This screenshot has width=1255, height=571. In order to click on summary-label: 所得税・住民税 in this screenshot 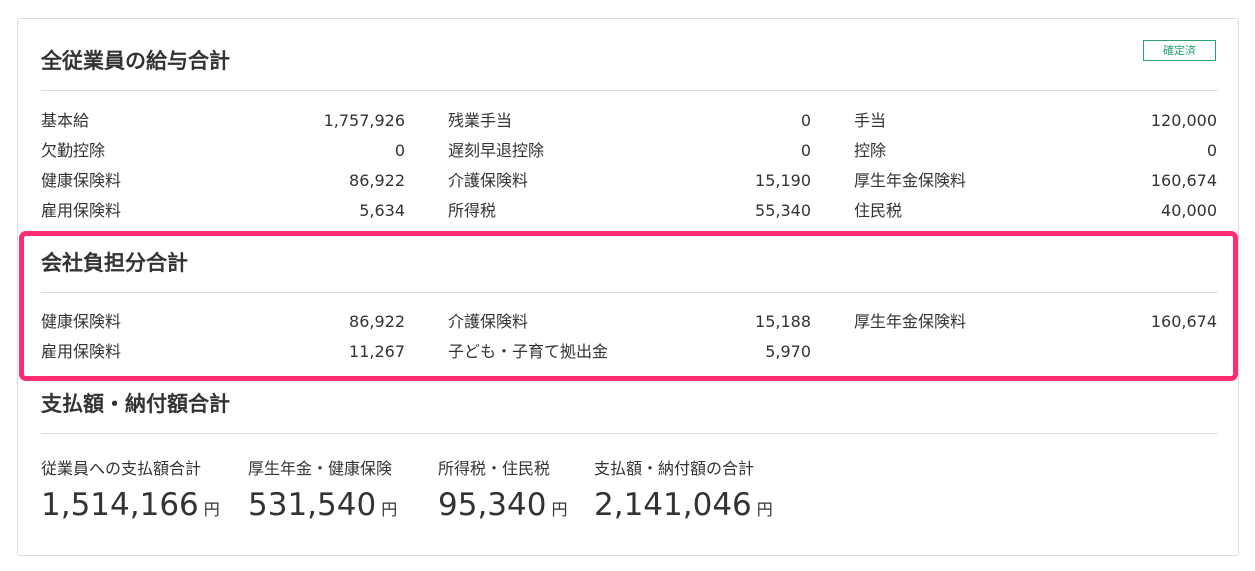, I will do `click(494, 468)`.